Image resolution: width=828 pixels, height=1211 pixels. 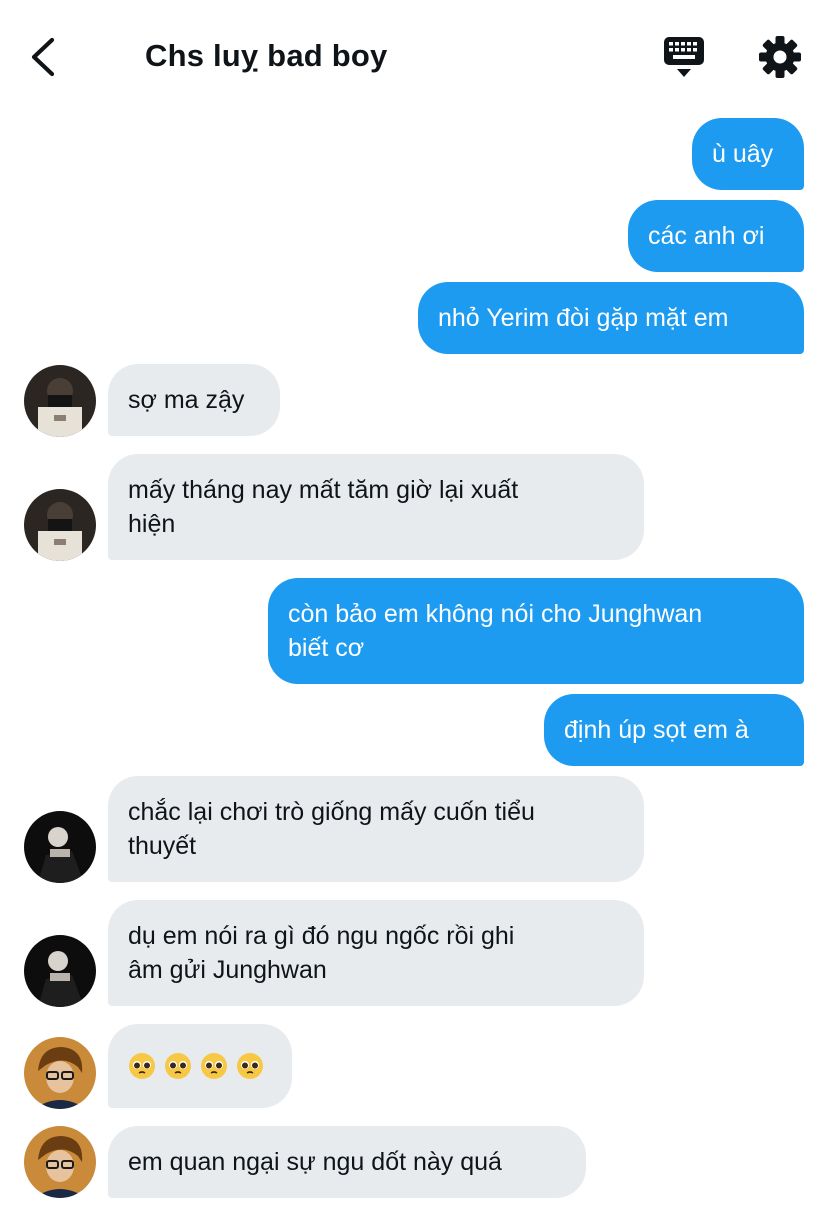 I want to click on chevron-left-icon, so click(x=43, y=57).